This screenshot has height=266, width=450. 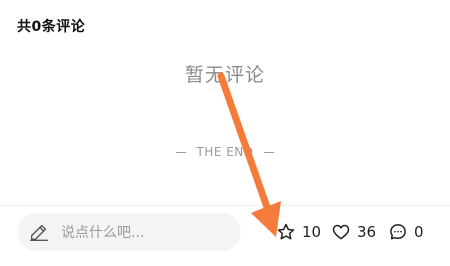 I want to click on favorite-count: 10, so click(x=312, y=232).